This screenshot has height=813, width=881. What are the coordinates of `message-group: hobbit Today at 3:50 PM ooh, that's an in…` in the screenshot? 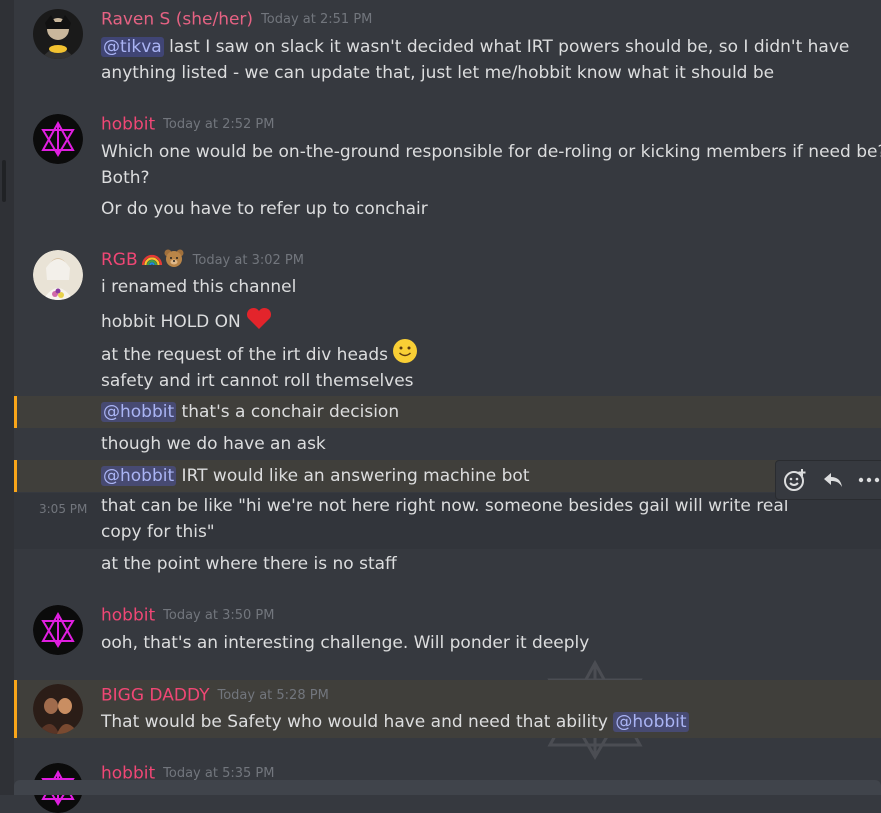 It's located at (447, 630).